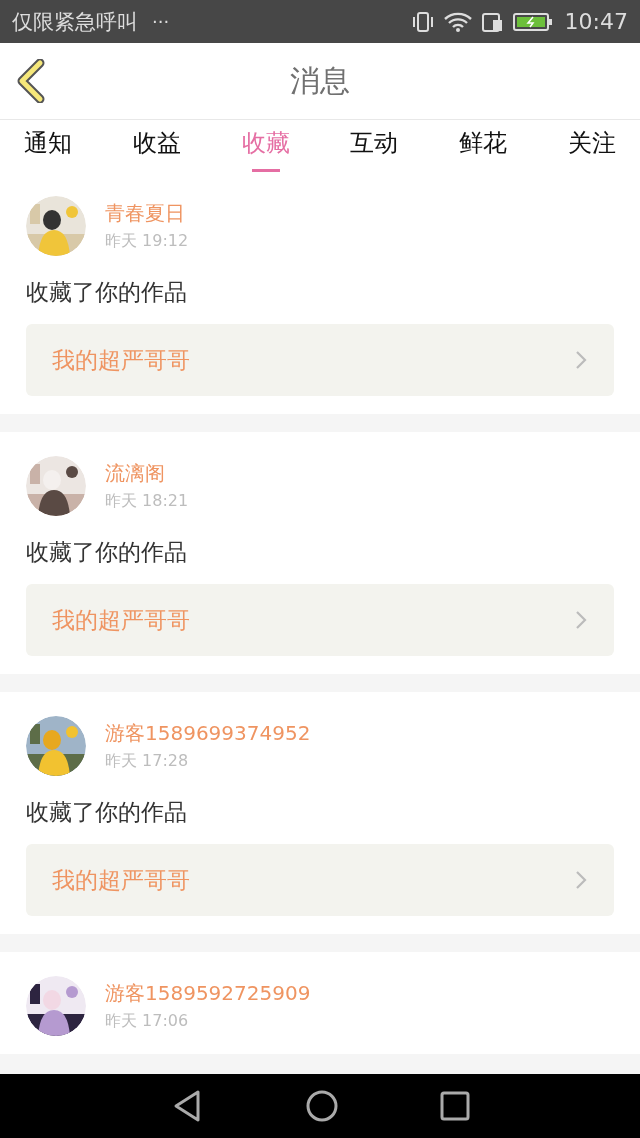 The width and height of the screenshot is (640, 1138). What do you see at coordinates (147, 1021) in the screenshot?
I see `message-time: 昨天 17:06` at bounding box center [147, 1021].